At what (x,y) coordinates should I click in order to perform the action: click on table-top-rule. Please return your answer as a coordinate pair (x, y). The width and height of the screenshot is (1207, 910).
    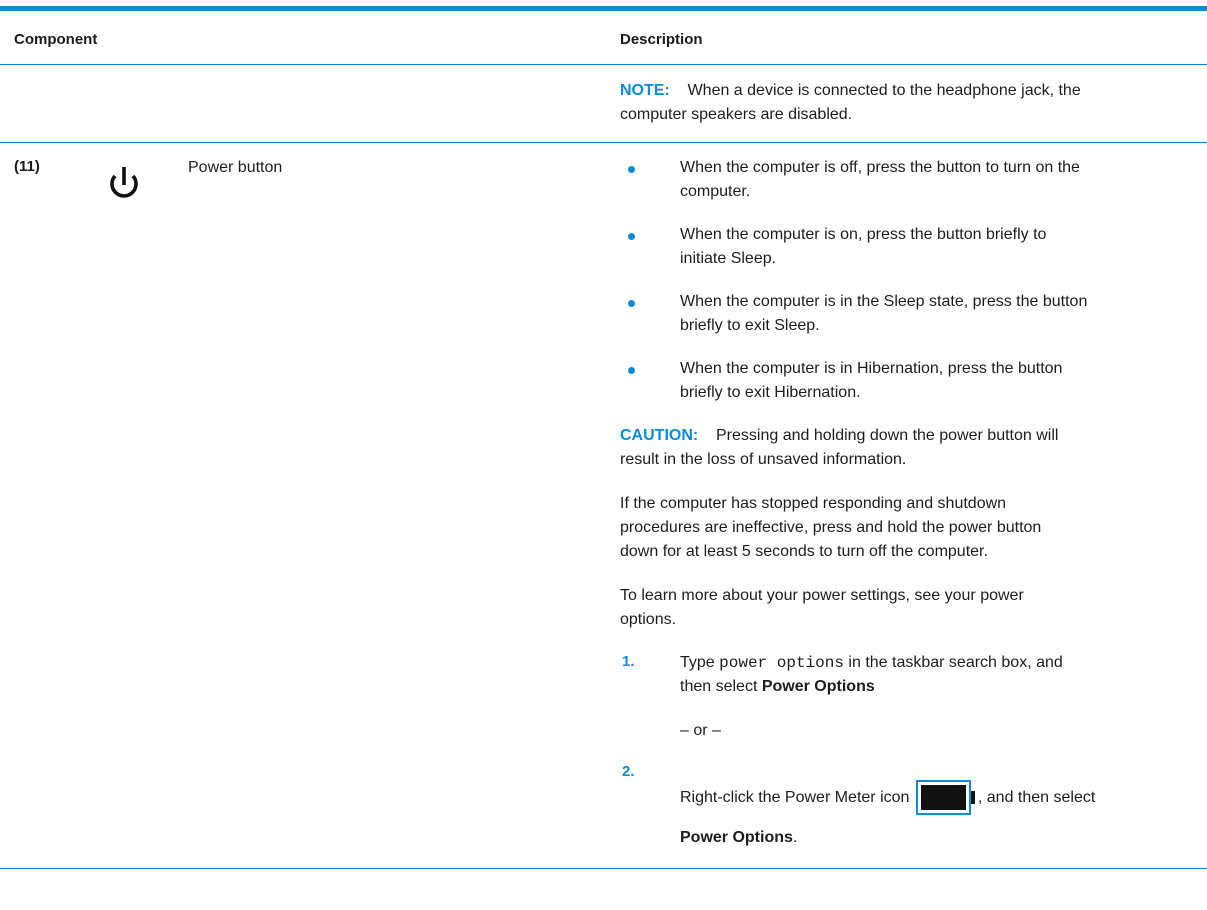
    Looking at the image, I should click on (603, 8).